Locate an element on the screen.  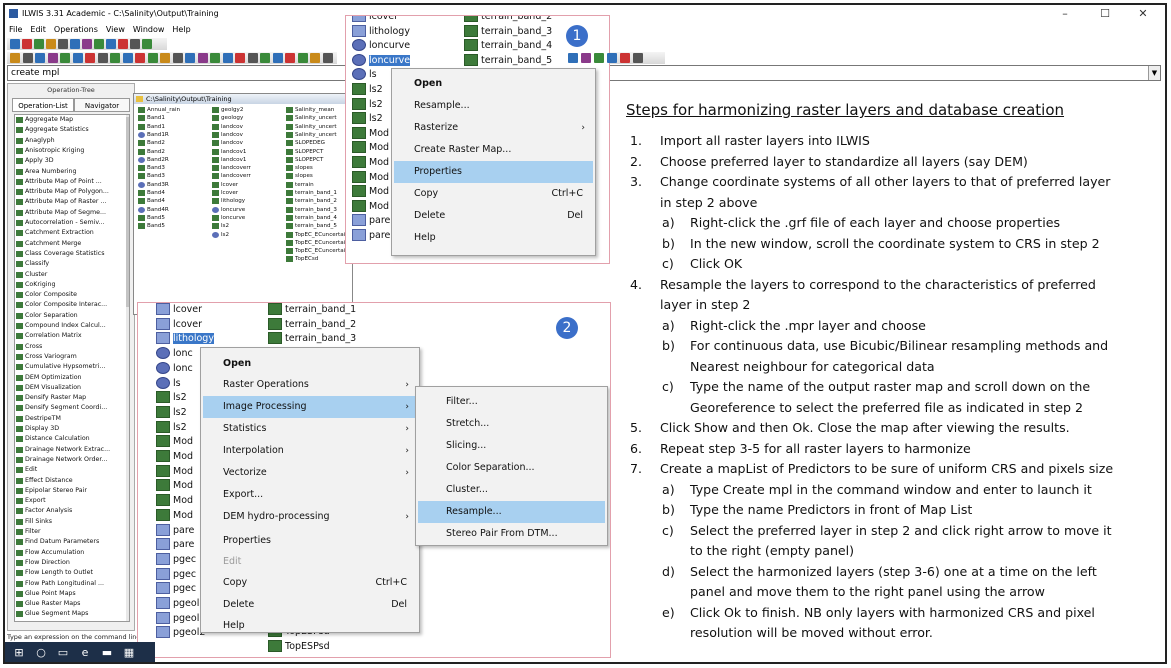
context-menu-item: Properties is located at coordinates (493, 172).